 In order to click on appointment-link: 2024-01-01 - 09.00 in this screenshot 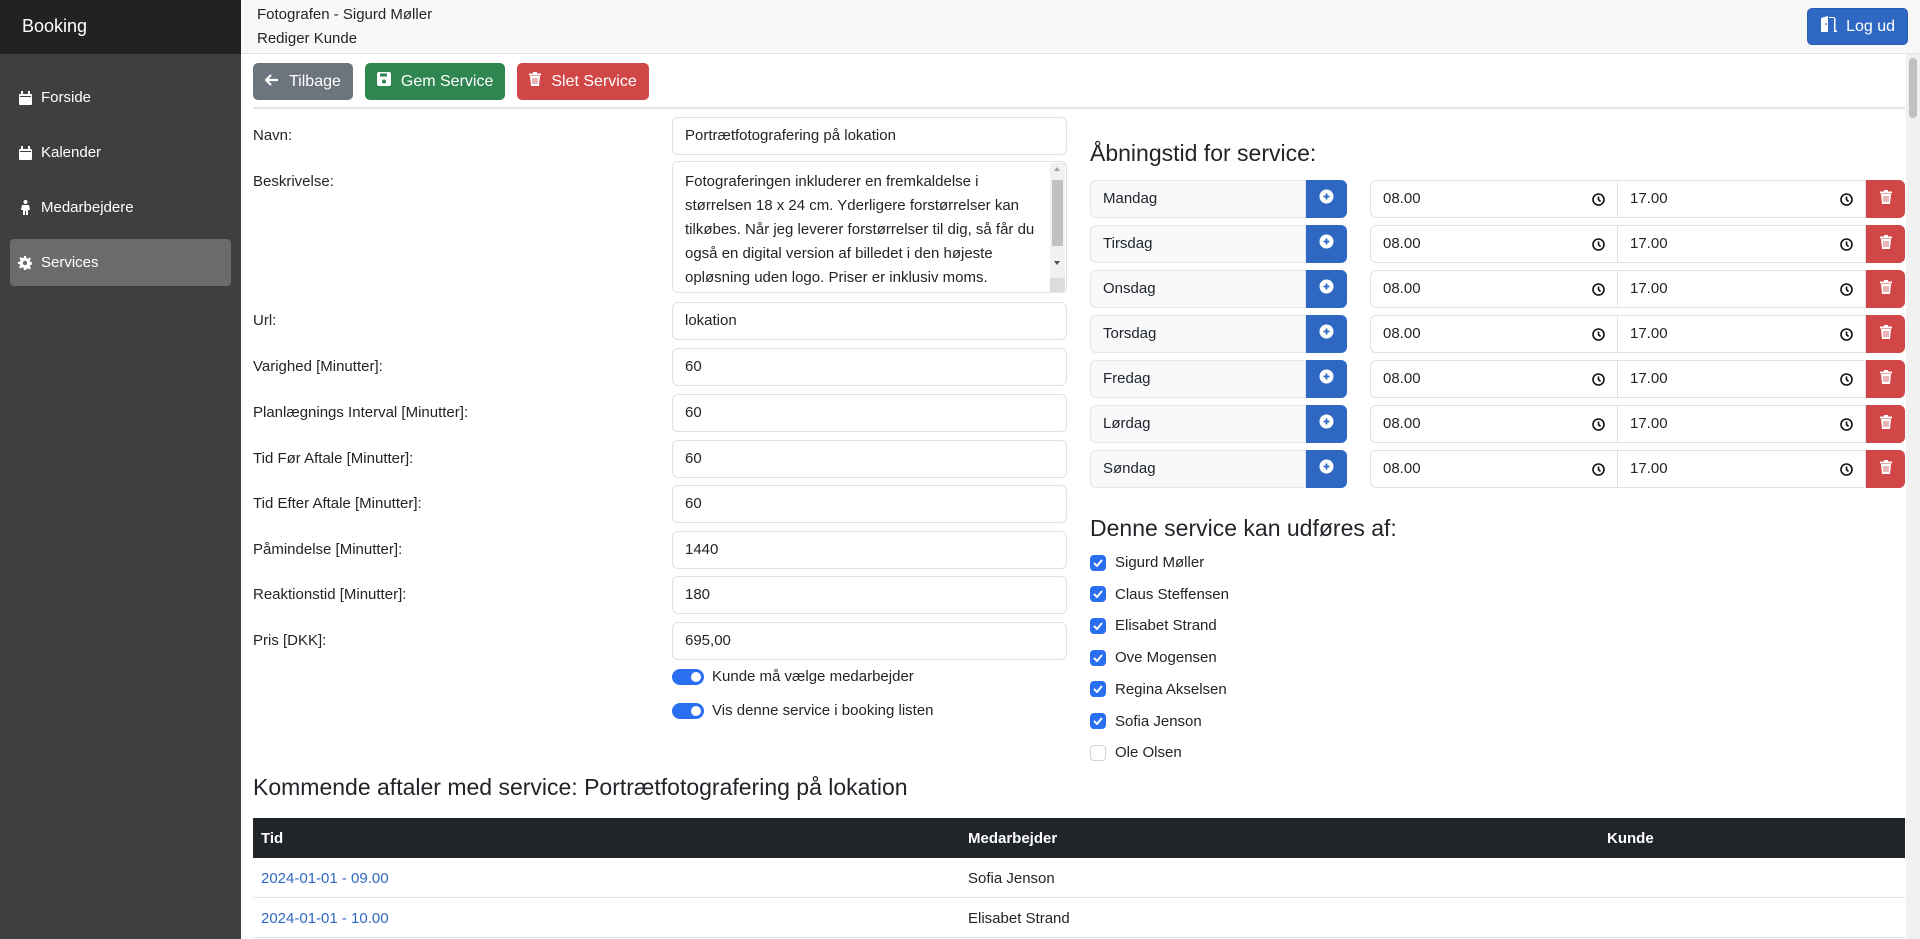, I will do `click(325, 878)`.